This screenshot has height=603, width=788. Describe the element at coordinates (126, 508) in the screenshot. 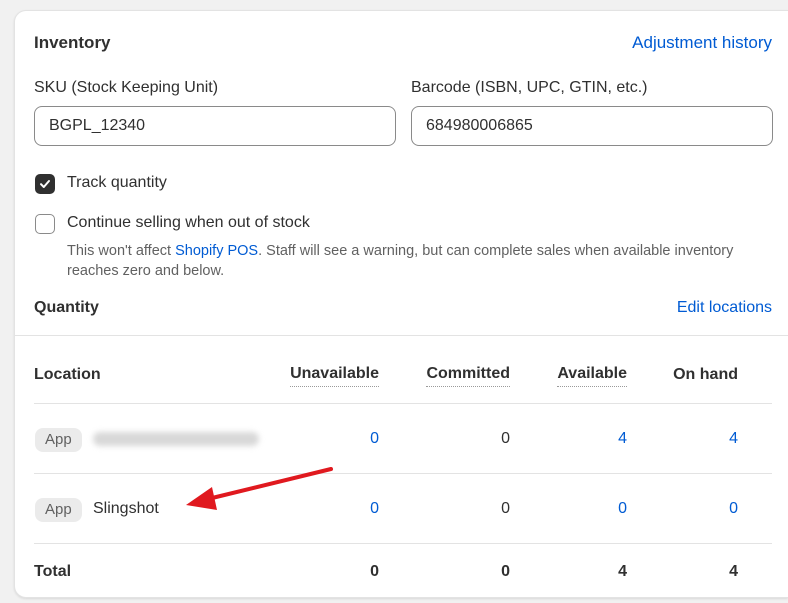

I see `location-name: Slingshot` at that location.